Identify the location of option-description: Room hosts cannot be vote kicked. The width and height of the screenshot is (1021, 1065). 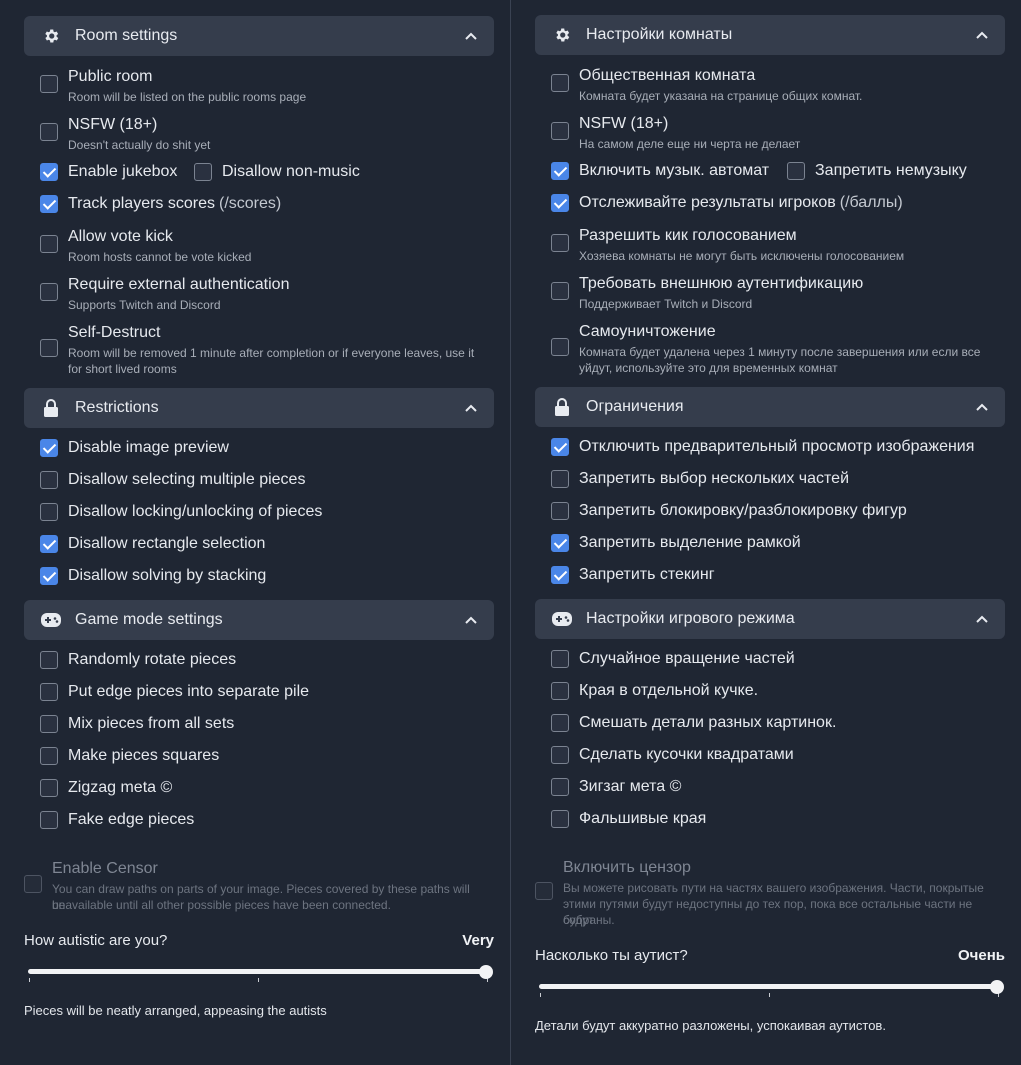
(160, 257).